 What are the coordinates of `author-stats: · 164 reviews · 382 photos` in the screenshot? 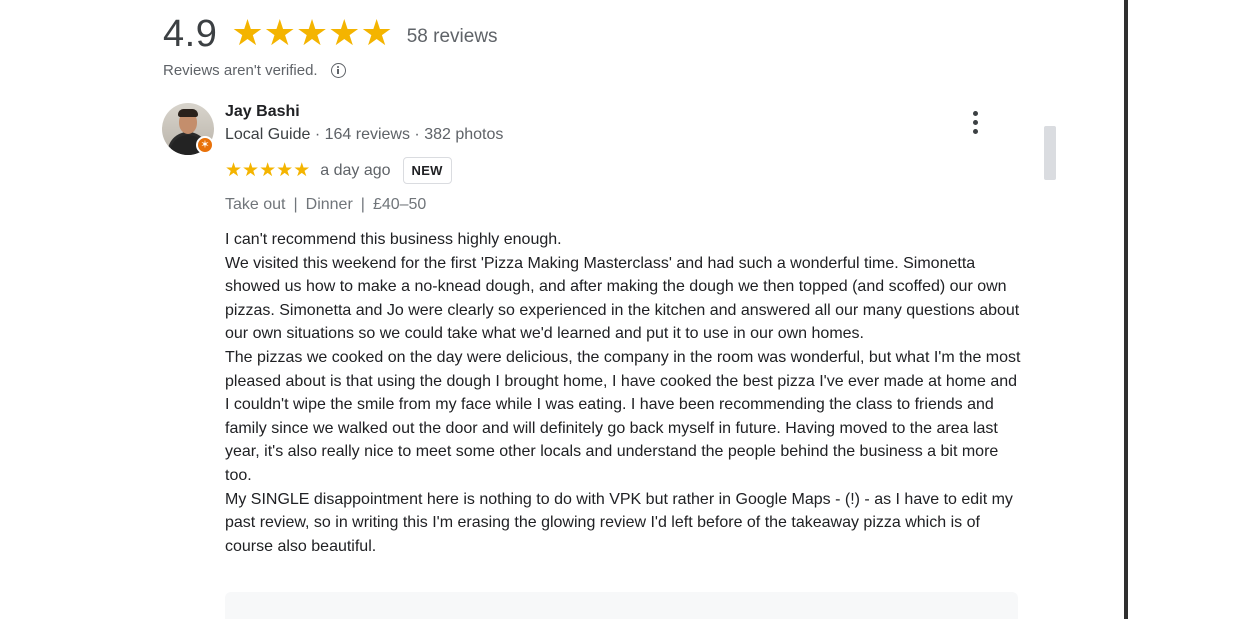 It's located at (407, 134).